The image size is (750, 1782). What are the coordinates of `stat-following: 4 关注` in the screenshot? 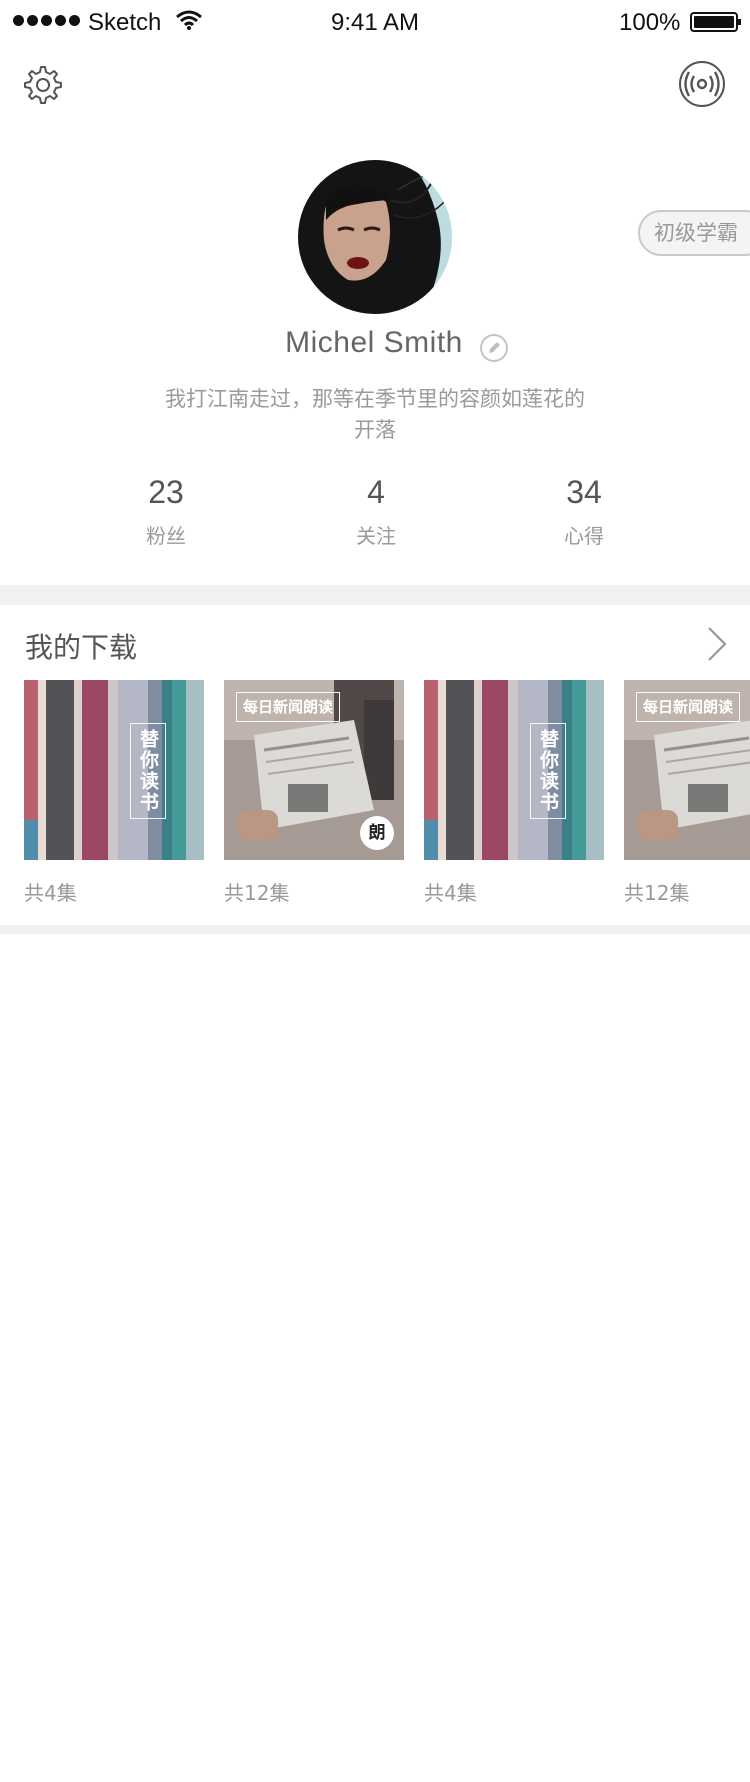 It's located at (376, 510).